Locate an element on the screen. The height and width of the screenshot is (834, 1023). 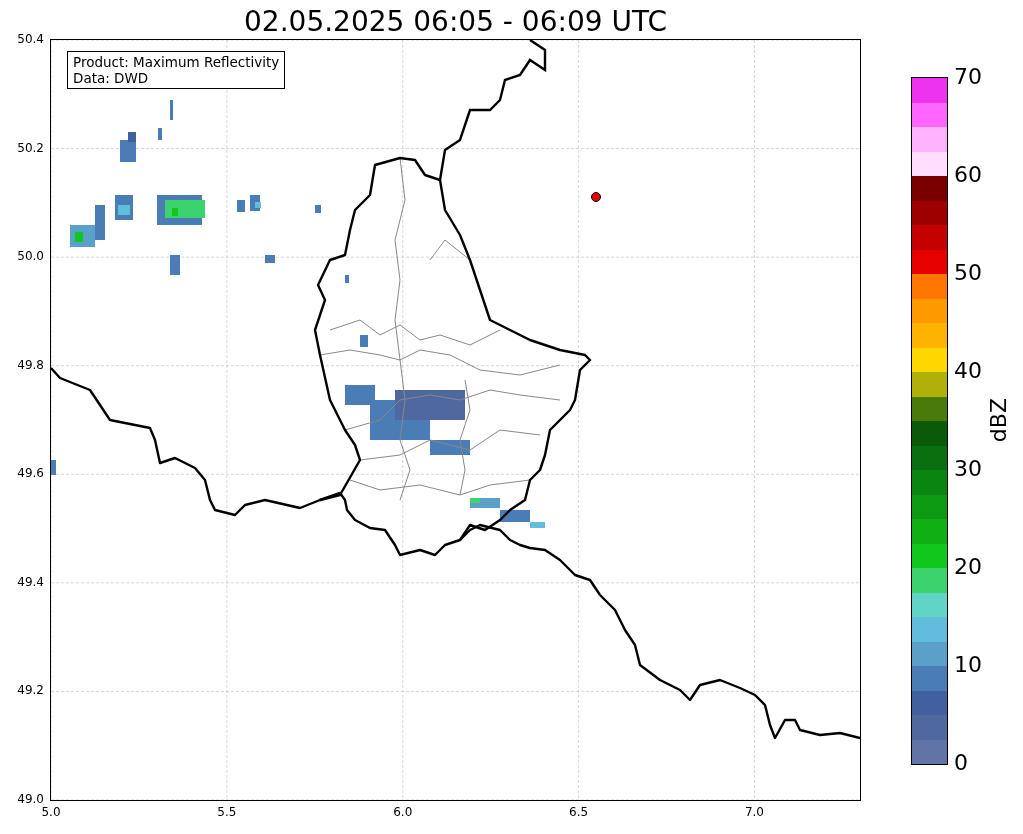
latitude-tick-label: 50.2 is located at coordinates (30, 147).